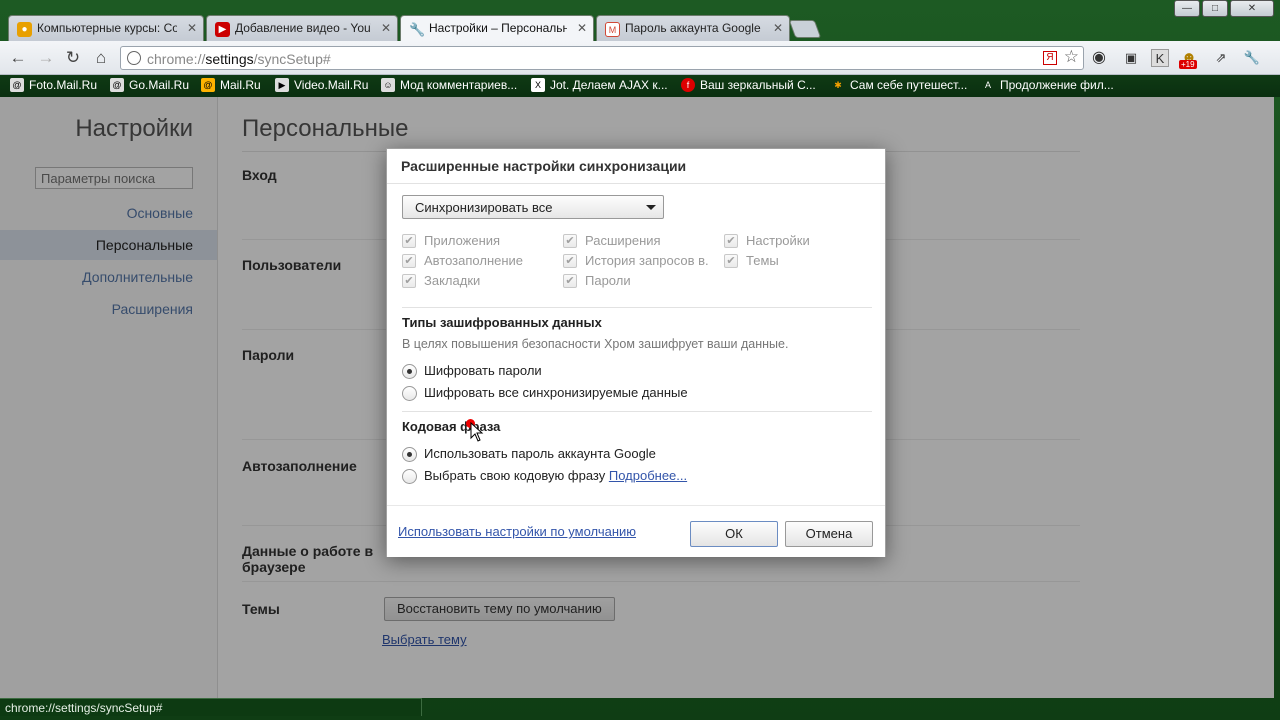 The image size is (1280, 720). I want to click on checkbox-extensions: ✔ Расширения, so click(612, 240).